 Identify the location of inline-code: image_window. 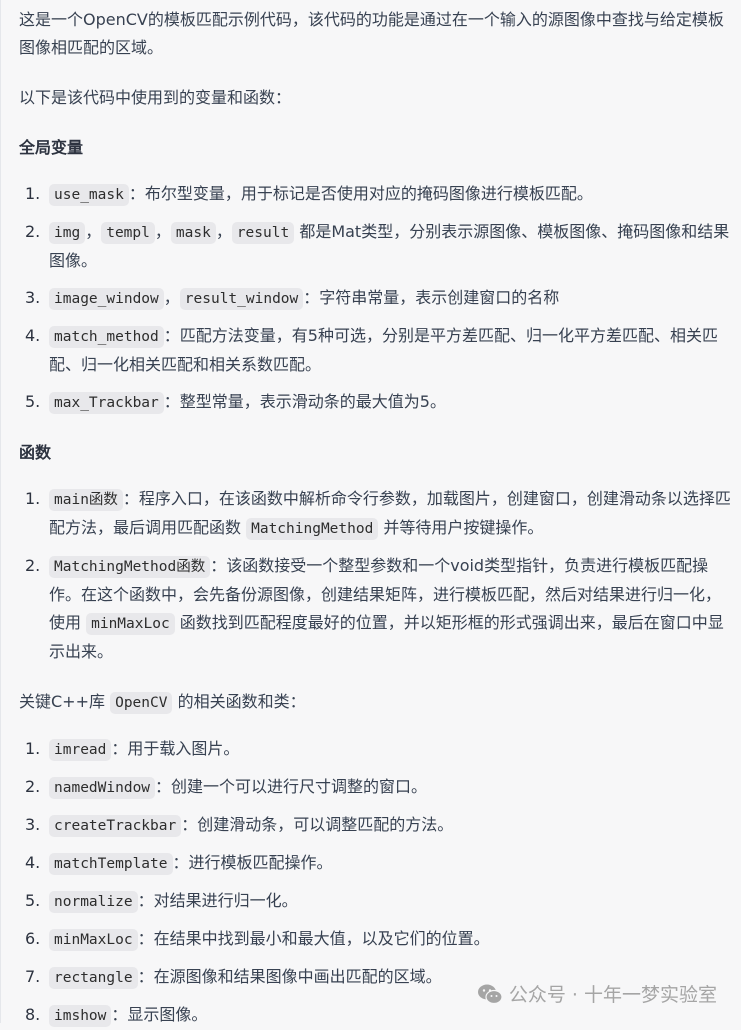
(106, 299).